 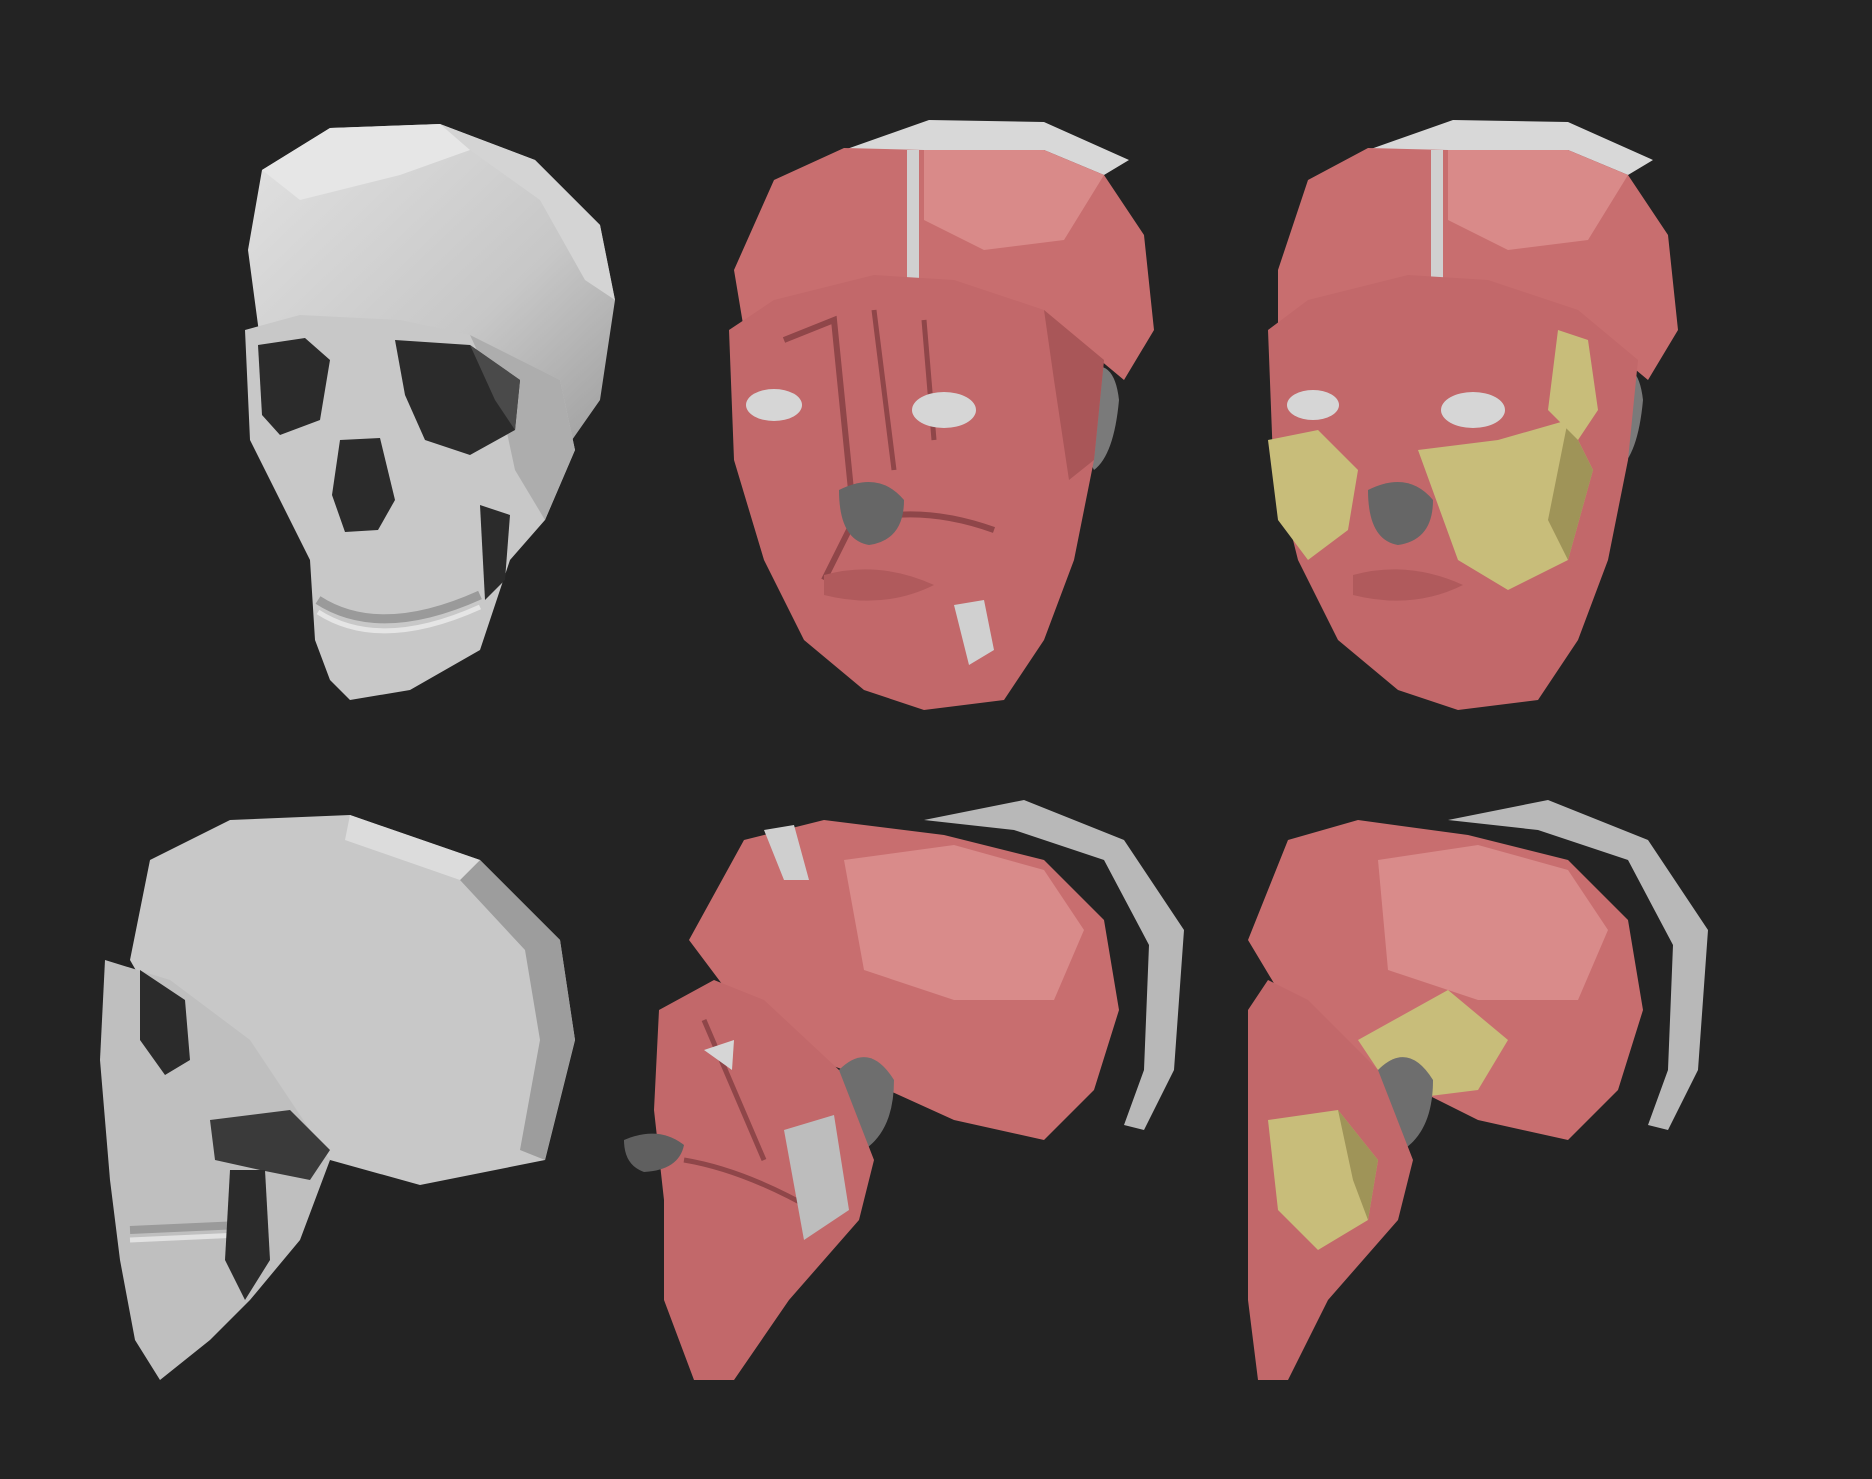 I want to click on face-muscles, so click(x=916, y=492).